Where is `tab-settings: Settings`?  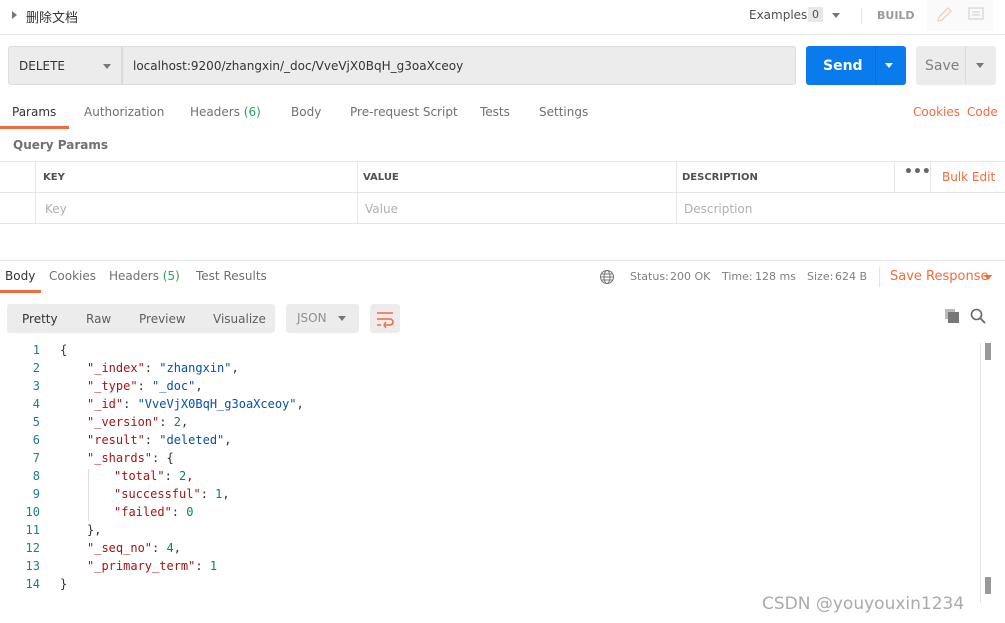 tab-settings: Settings is located at coordinates (563, 112).